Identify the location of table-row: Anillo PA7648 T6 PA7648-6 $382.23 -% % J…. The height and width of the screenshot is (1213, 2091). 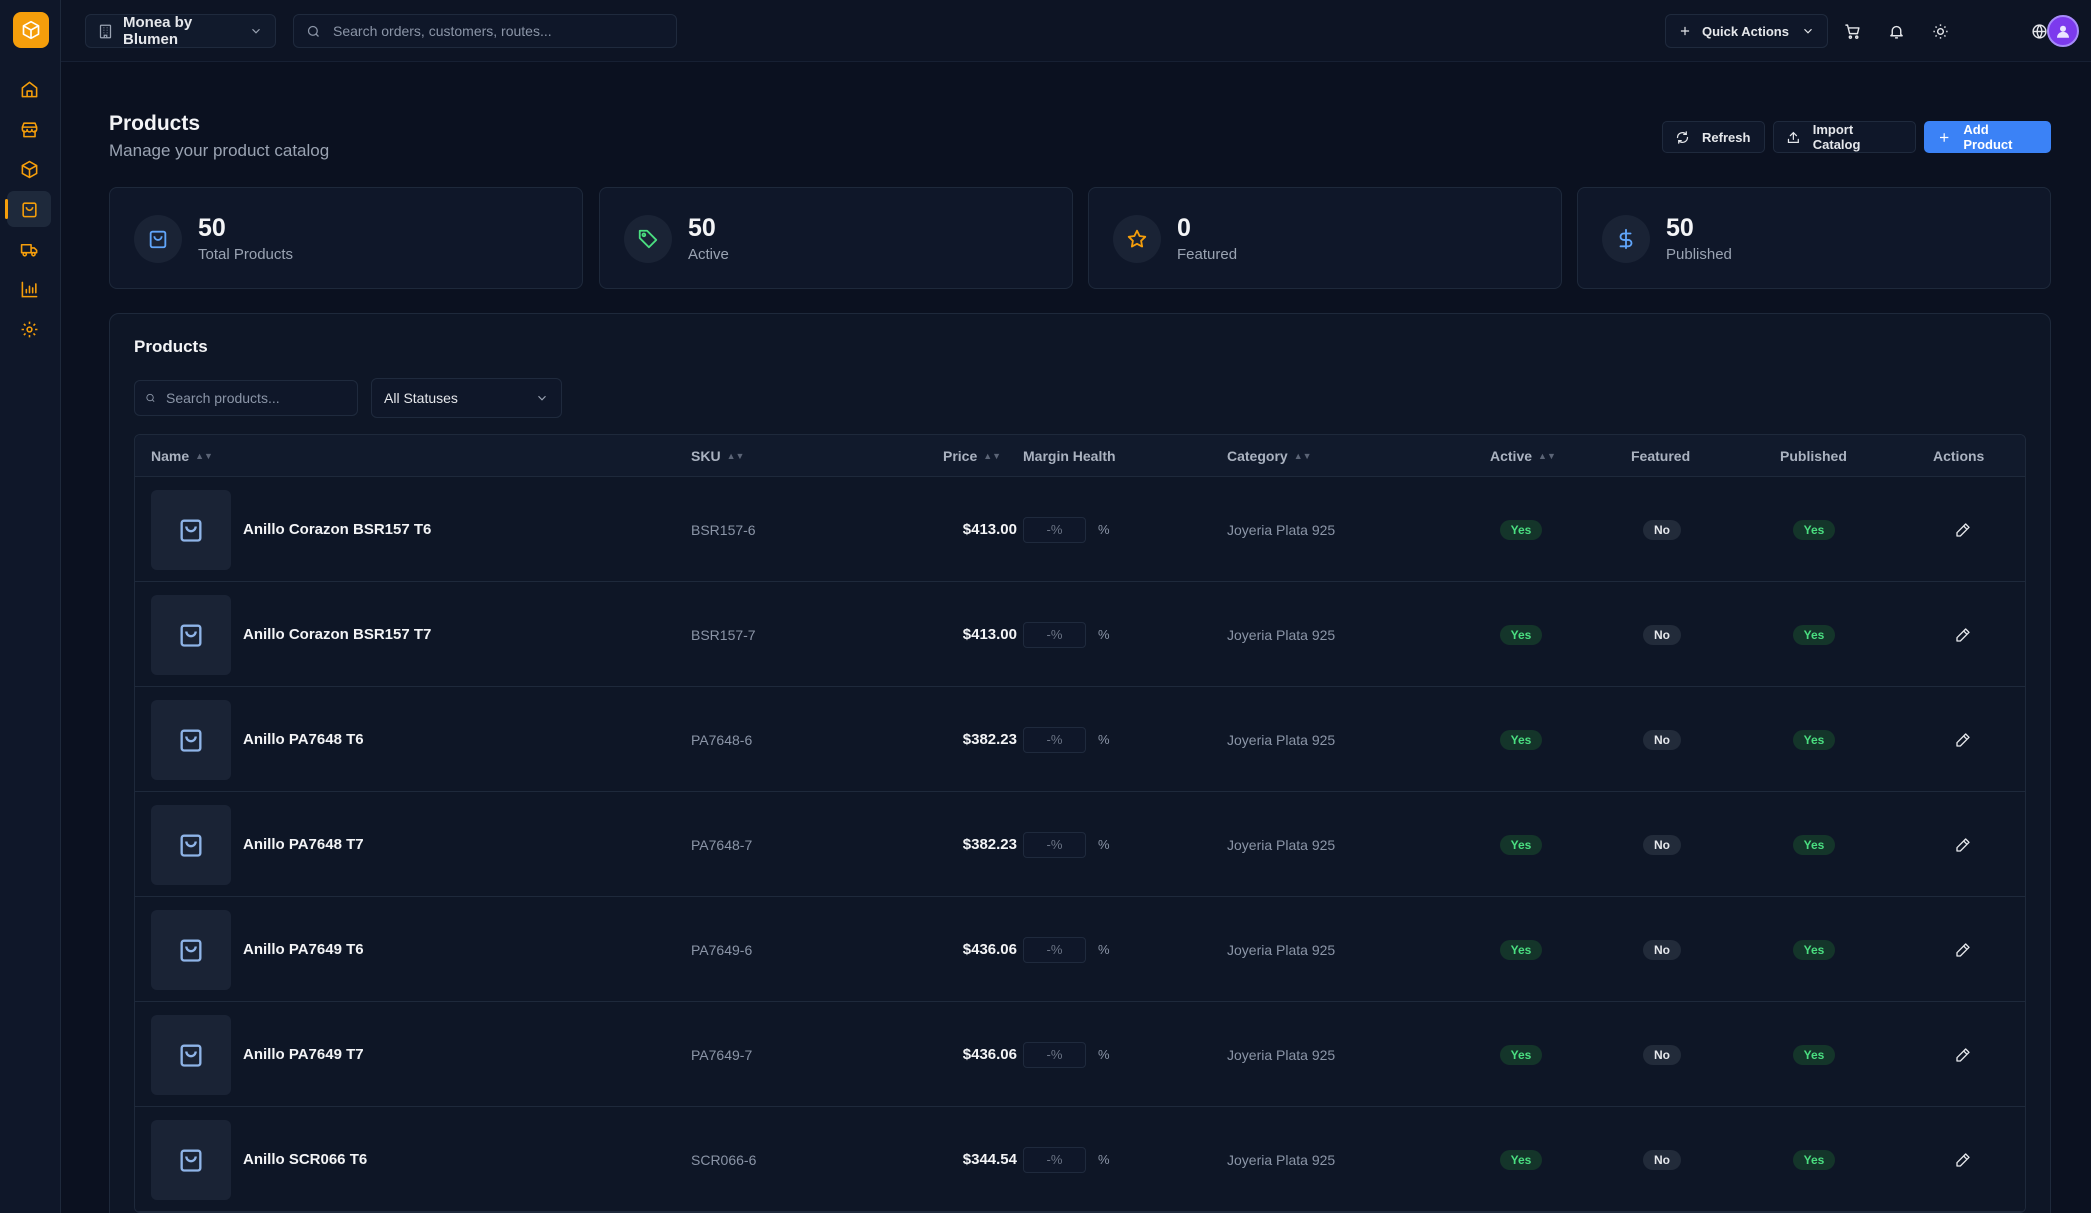
(1080, 739).